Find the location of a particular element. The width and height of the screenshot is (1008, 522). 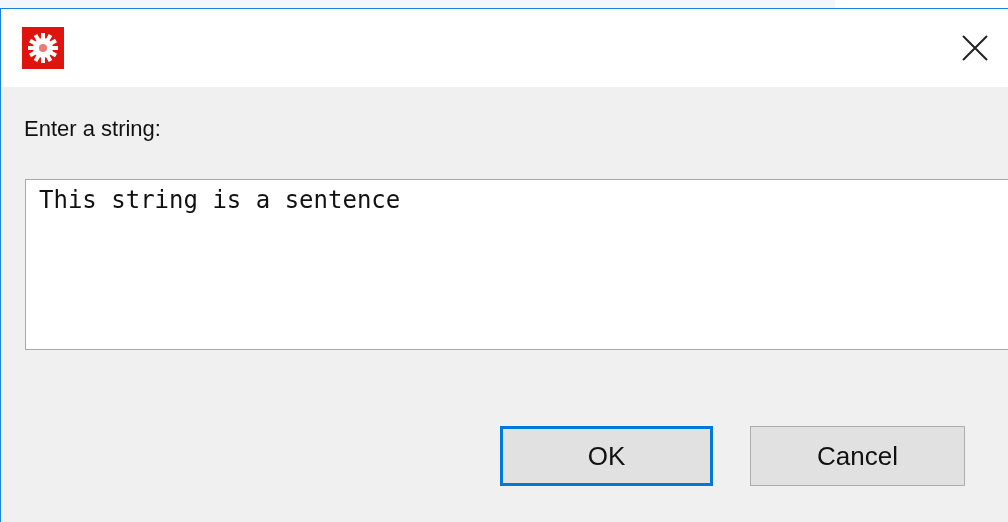

gear-icon is located at coordinates (43, 48).